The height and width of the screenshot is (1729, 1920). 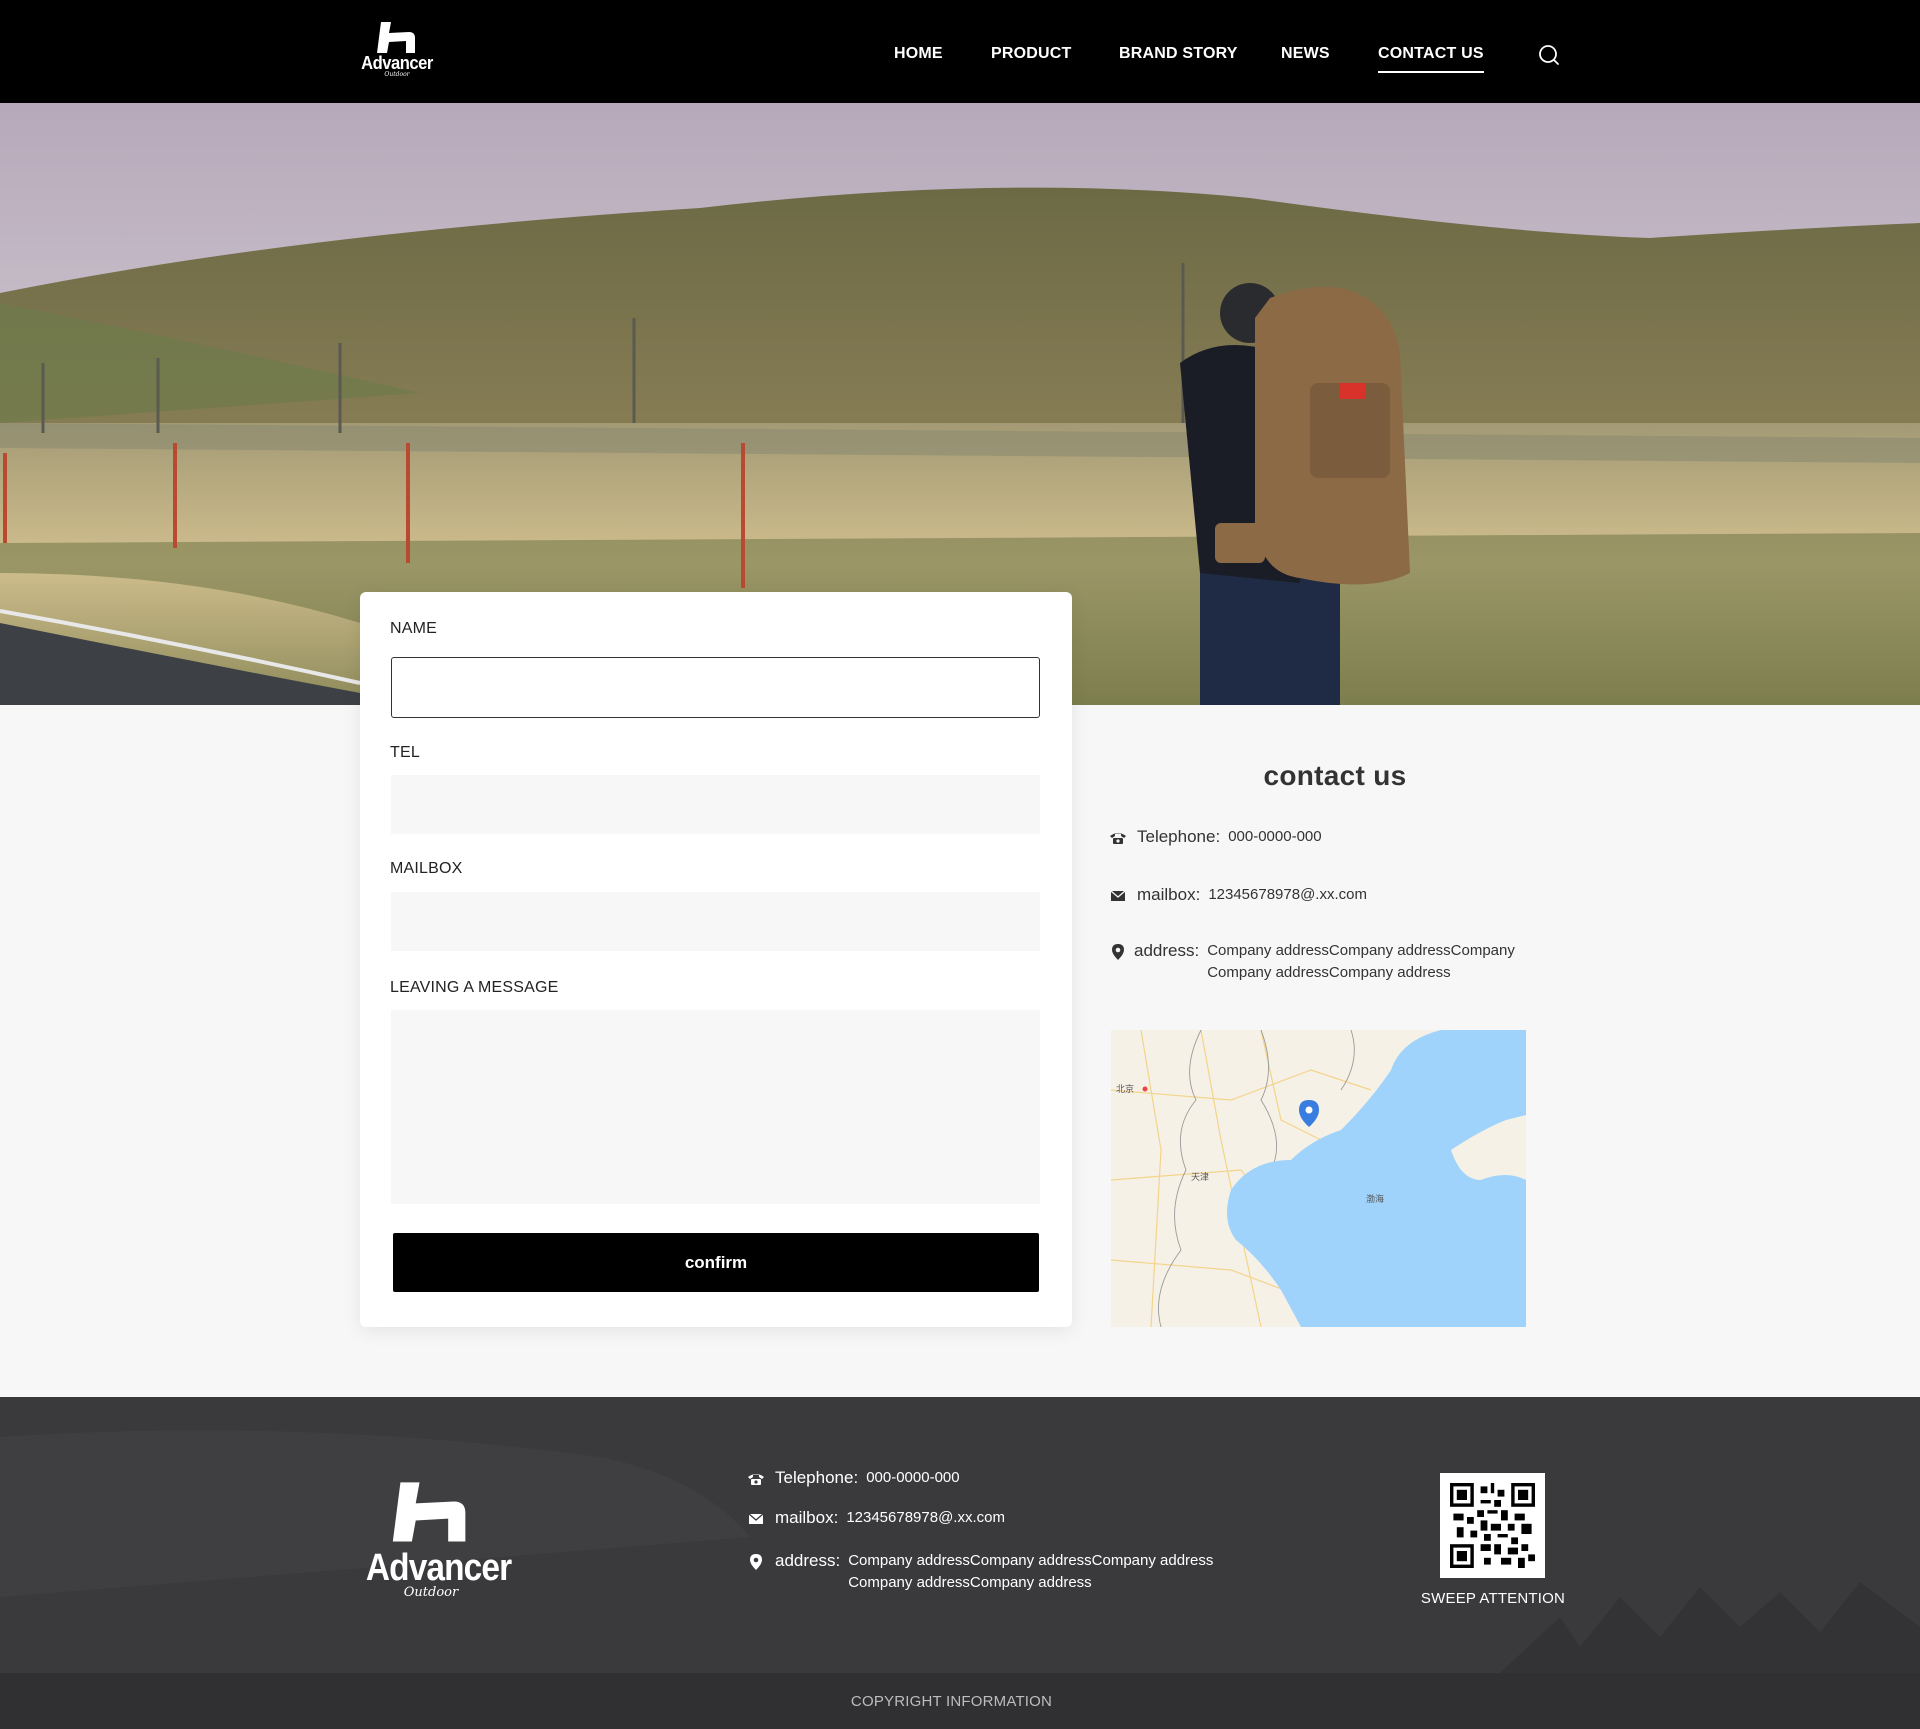 I want to click on footer-phone-icon, so click(x=756, y=1479).